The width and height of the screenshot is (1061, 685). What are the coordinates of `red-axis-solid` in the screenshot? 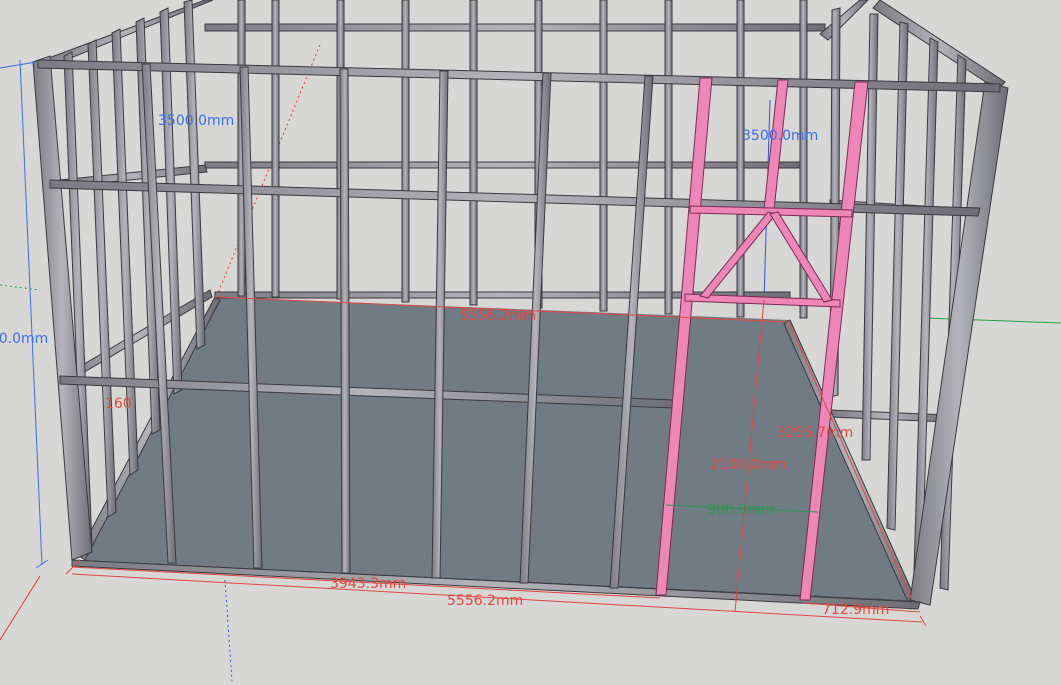 It's located at (20, 608).